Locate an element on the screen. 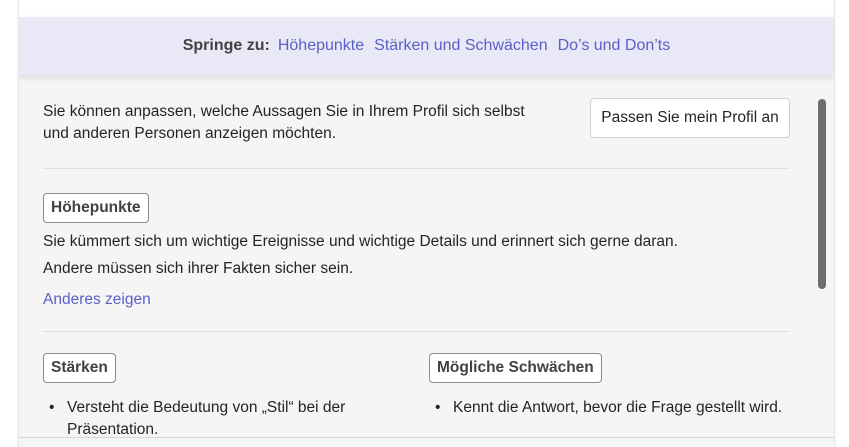 Image resolution: width=849 pixels, height=447 pixels. card-bottom-edge is located at coordinates (426, 437).